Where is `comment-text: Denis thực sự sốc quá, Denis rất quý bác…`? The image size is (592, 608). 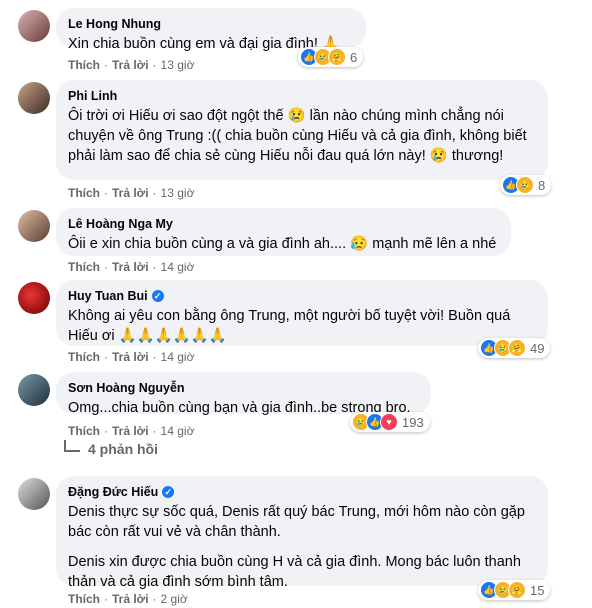 comment-text: Denis thực sự sốc quá, Denis rất quý bác… is located at coordinates (296, 547).